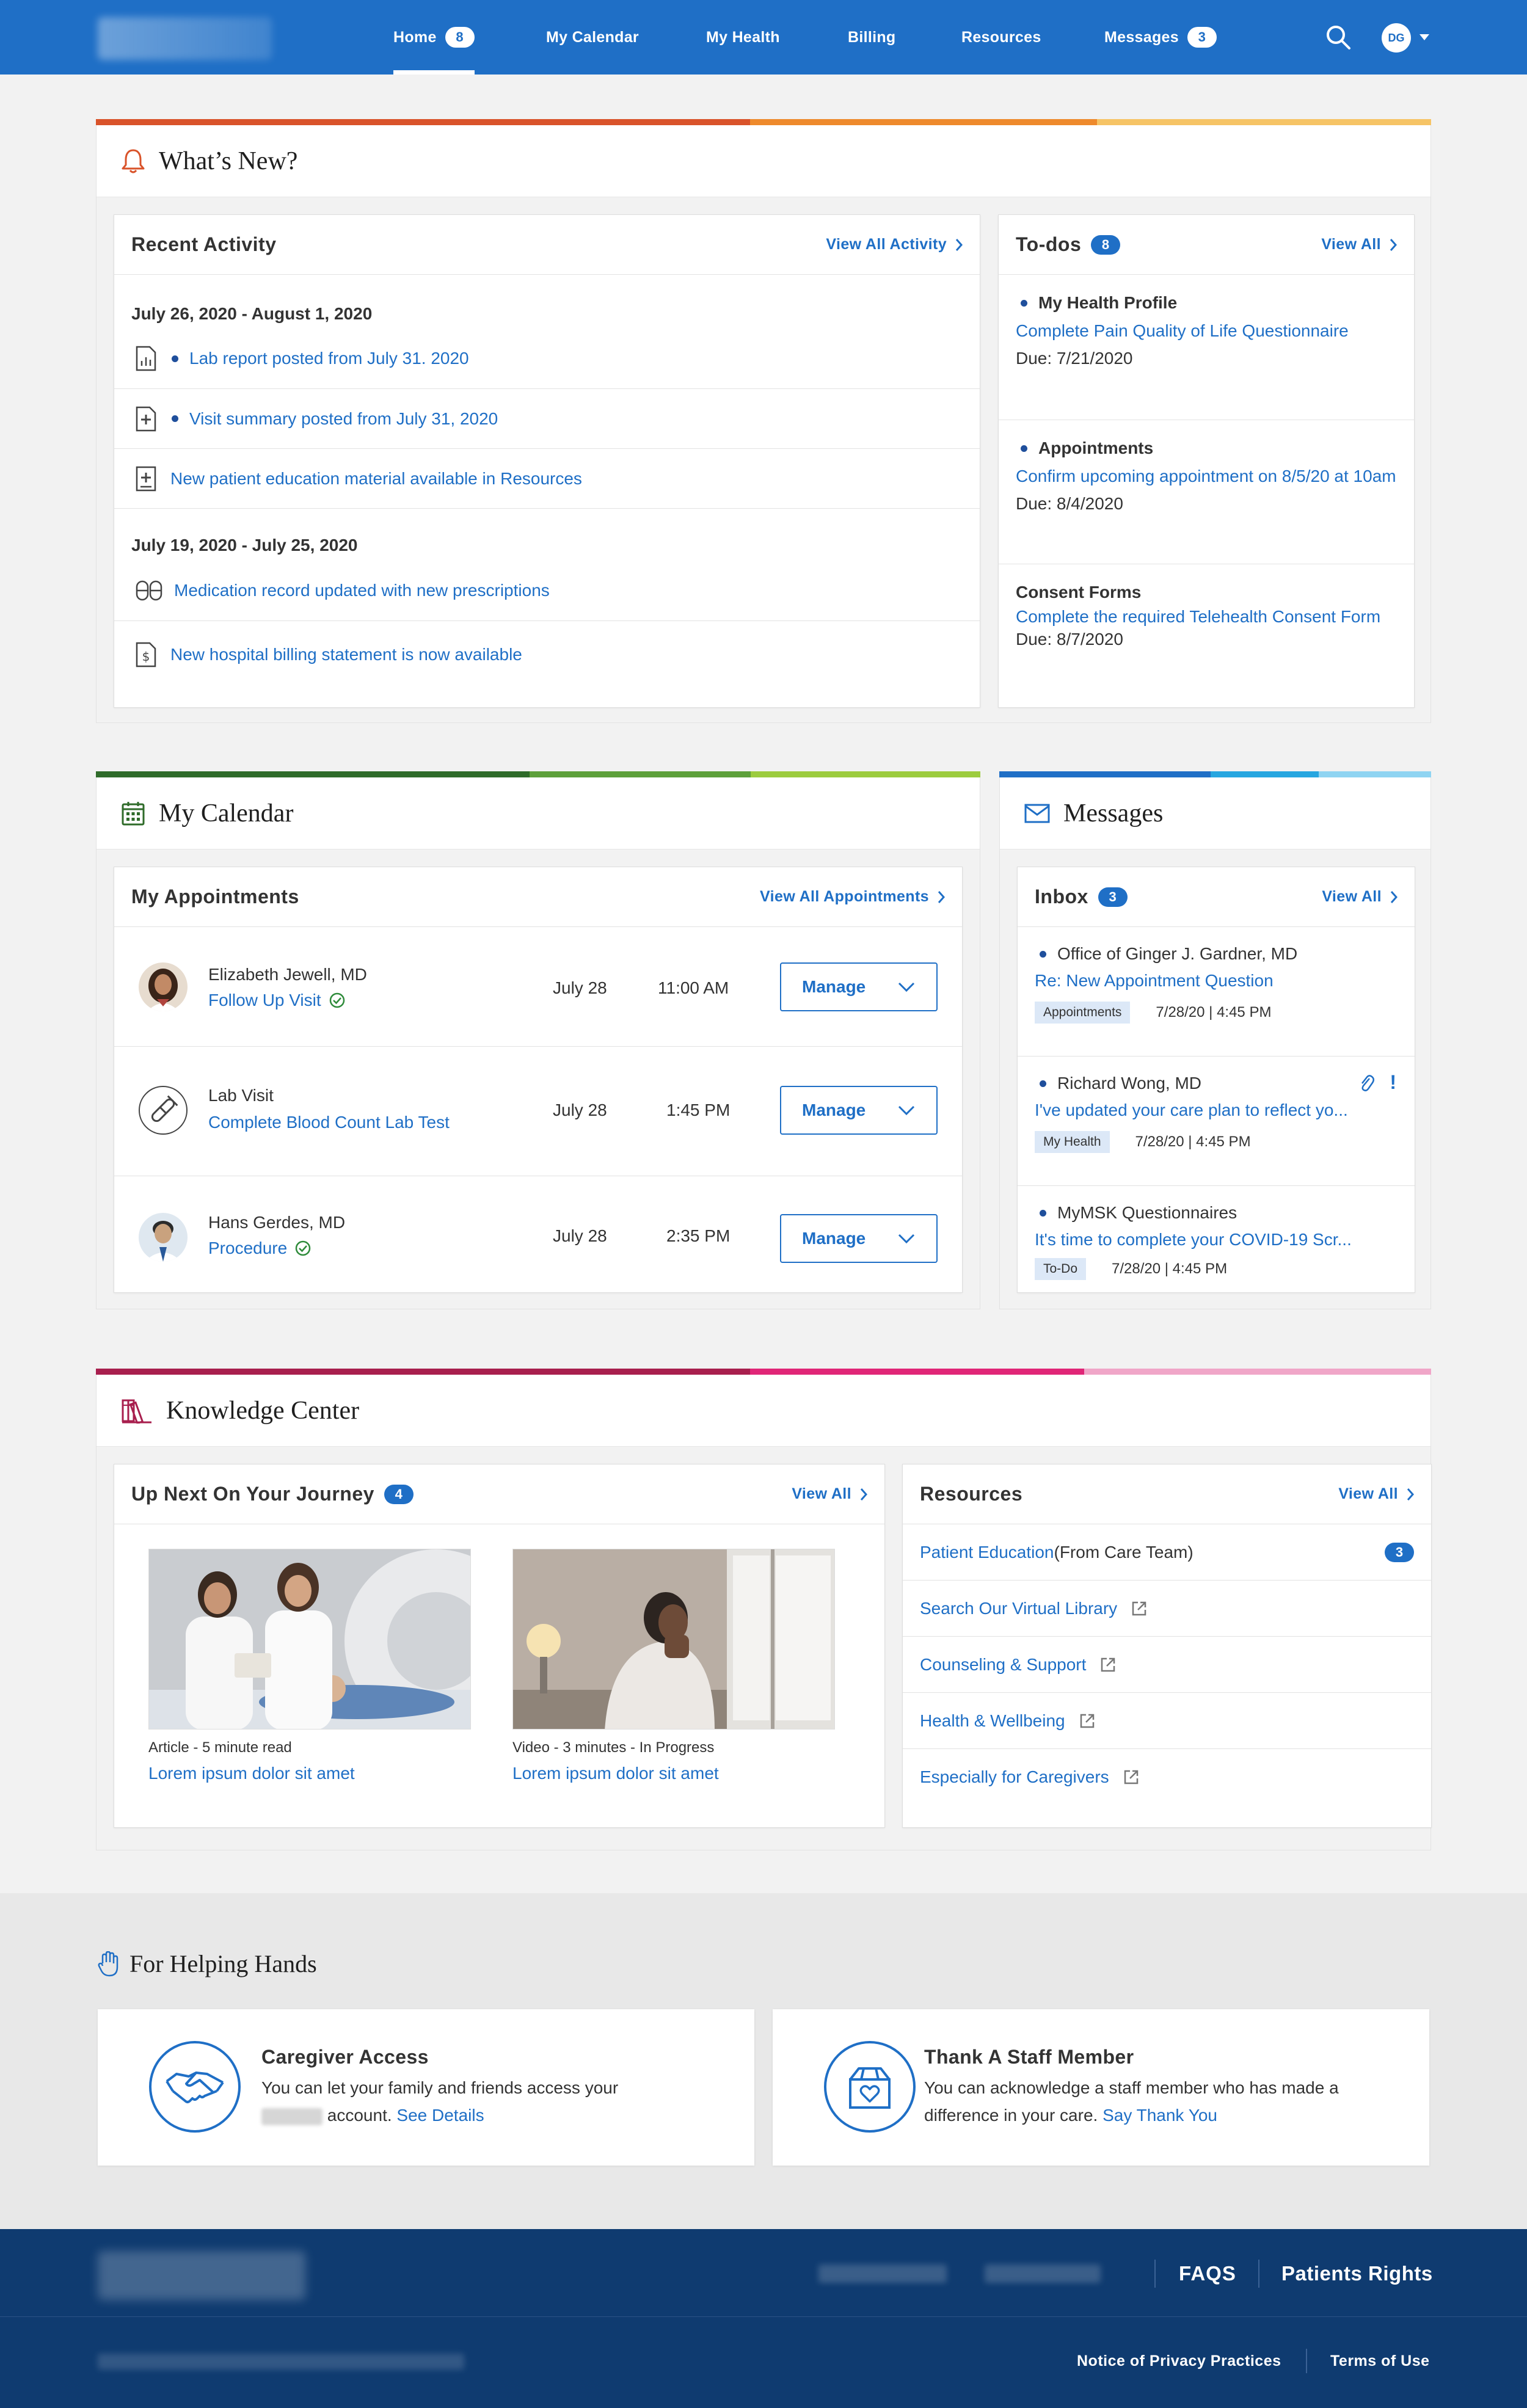  I want to click on provider-photo-female, so click(163, 986).